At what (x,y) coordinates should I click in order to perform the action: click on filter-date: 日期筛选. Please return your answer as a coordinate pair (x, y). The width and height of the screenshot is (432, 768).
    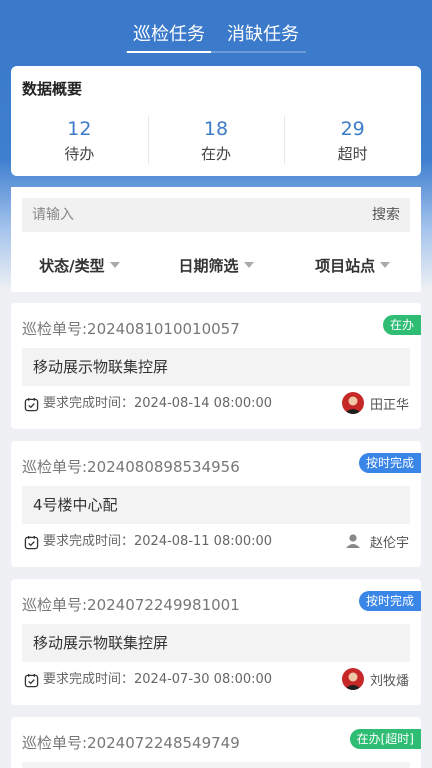
    Looking at the image, I should click on (216, 265).